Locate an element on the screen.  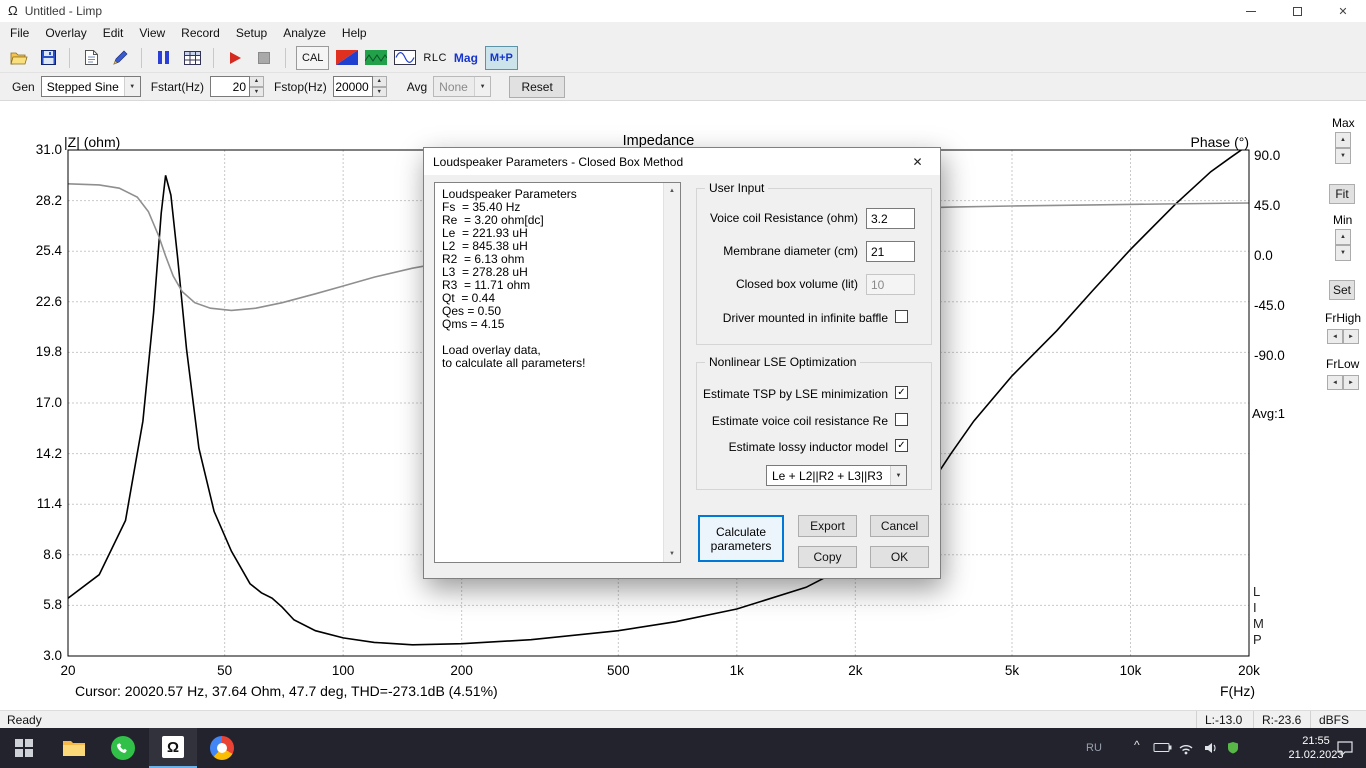
fit-button: Fit is located at coordinates (1342, 194).